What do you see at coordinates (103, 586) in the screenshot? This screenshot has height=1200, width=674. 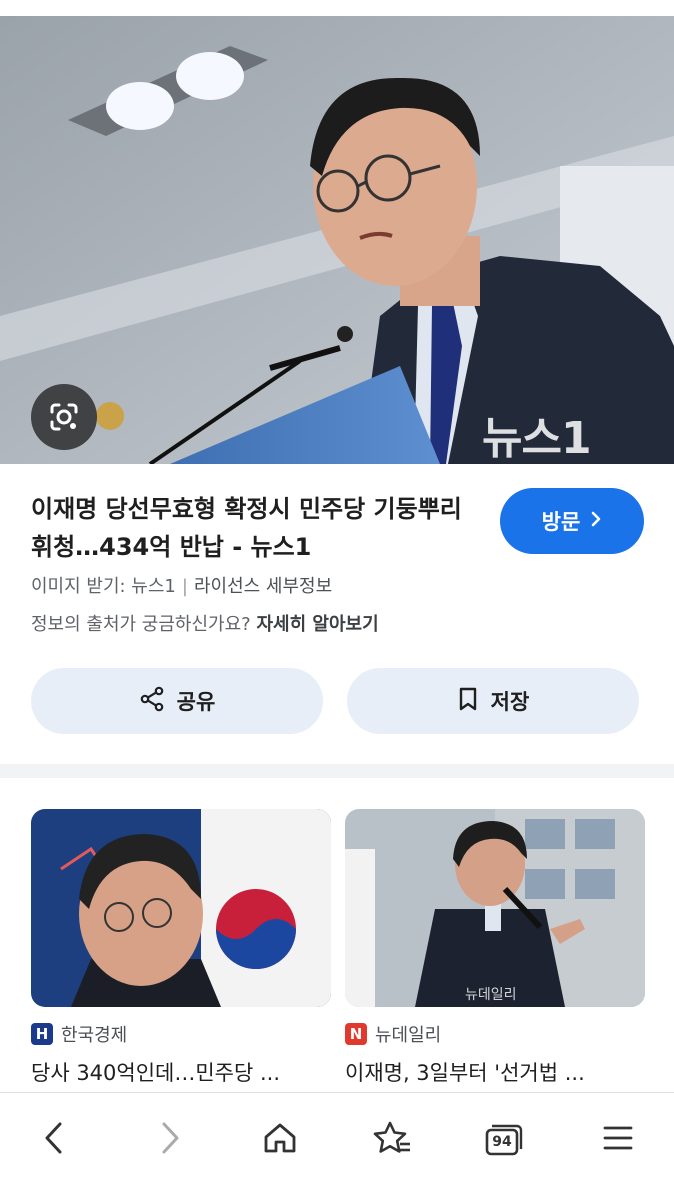 I see `image-source: 이미지 받기: 뉴스1` at bounding box center [103, 586].